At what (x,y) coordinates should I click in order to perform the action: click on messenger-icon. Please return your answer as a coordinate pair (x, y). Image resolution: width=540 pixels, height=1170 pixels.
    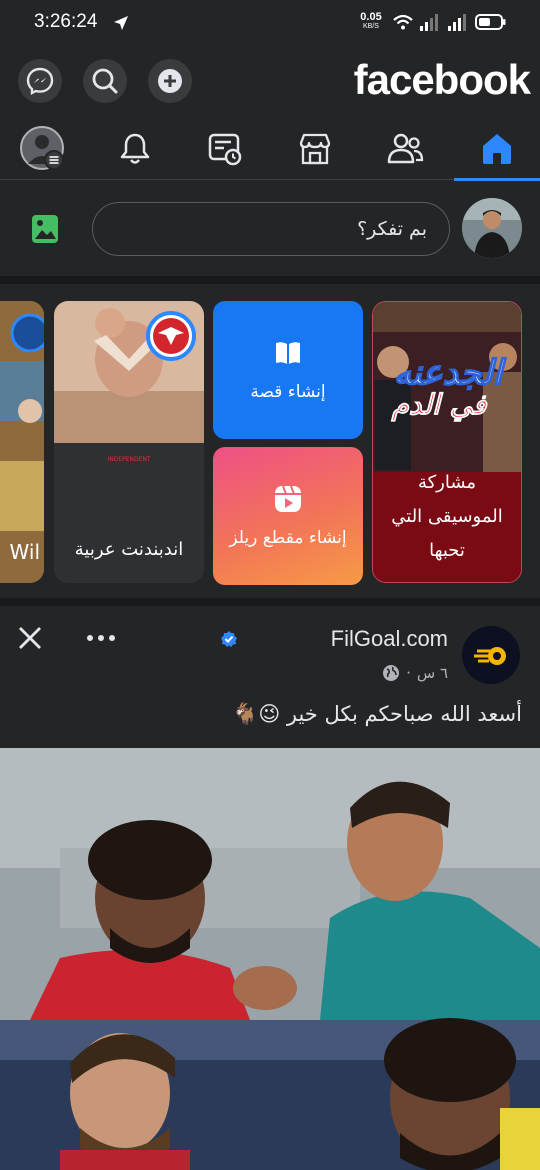
    Looking at the image, I should click on (40, 81).